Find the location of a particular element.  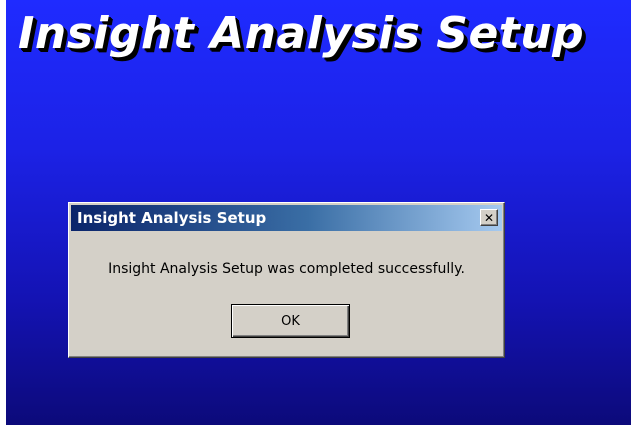

close-icon: ✕ is located at coordinates (489, 217).